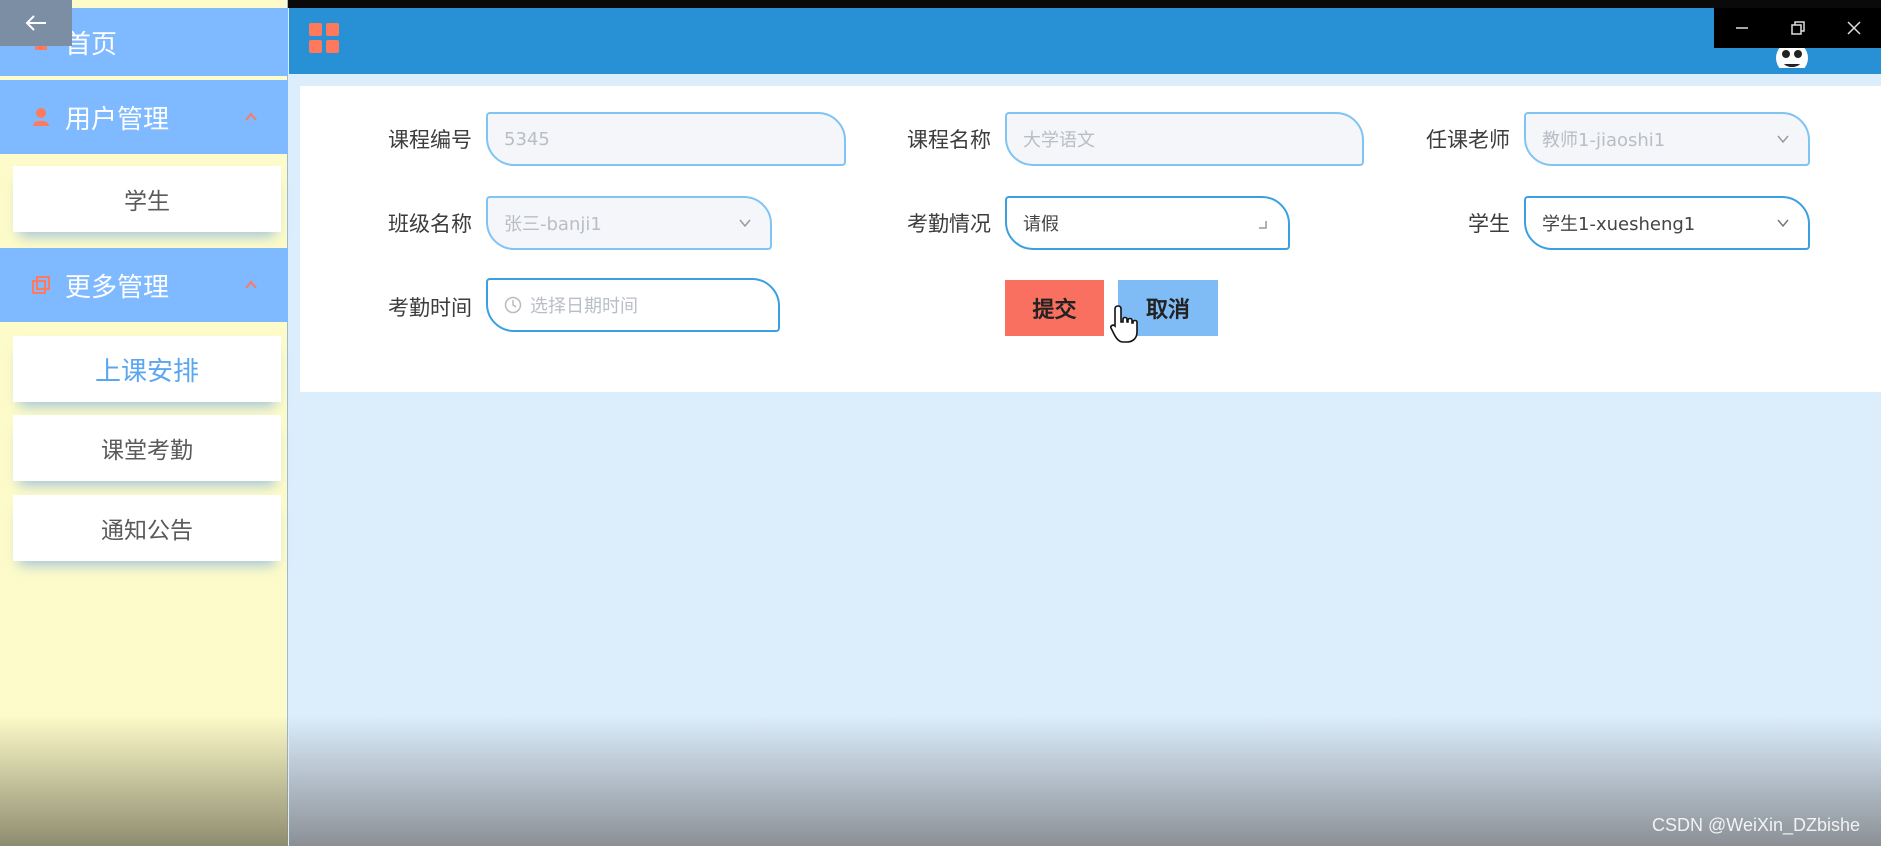  Describe the element at coordinates (949, 140) in the screenshot. I see `course-name-label: 课程名称` at that location.